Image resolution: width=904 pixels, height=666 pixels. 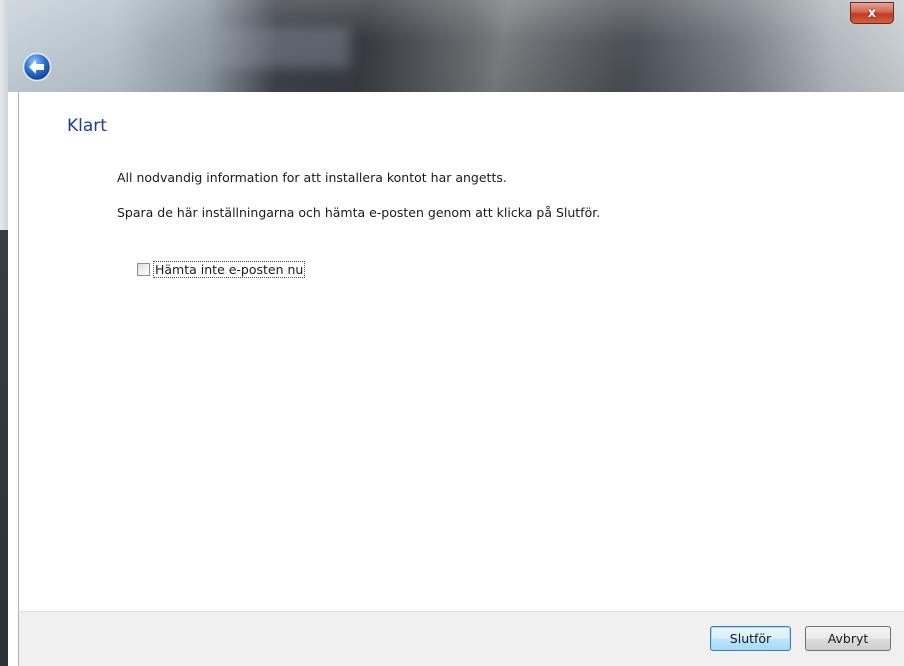 I want to click on page-title: Klart, so click(x=87, y=126).